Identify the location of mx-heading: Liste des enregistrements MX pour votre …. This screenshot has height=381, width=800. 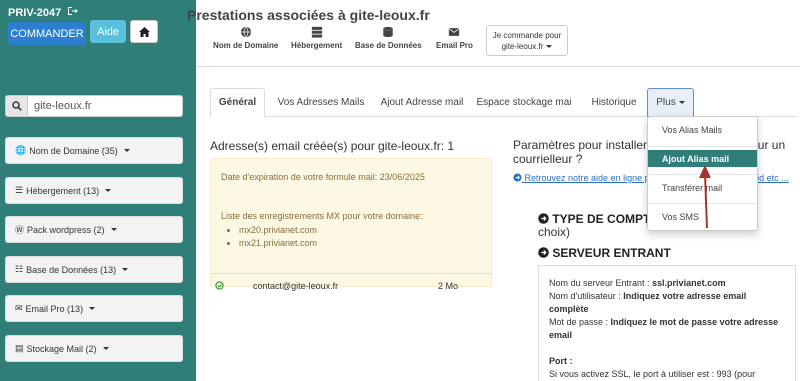
(322, 216).